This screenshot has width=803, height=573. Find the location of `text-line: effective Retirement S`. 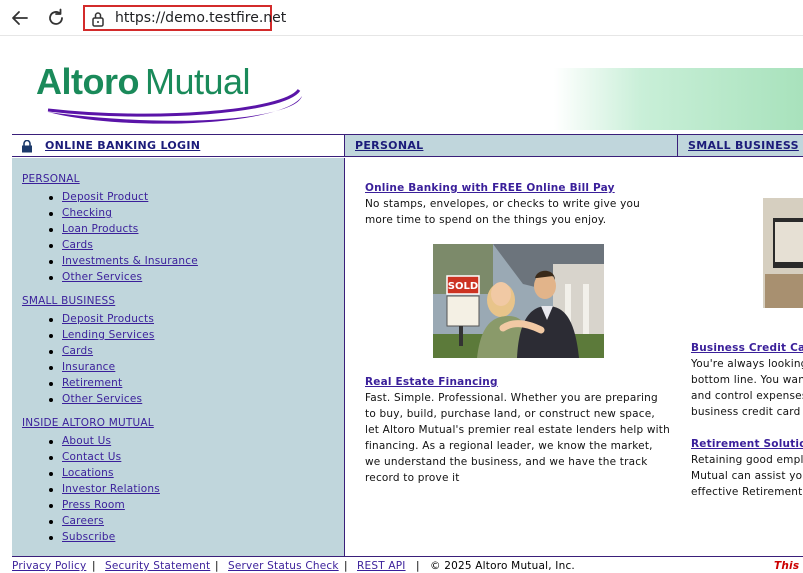

text-line: effective Retirement S is located at coordinates (747, 492).